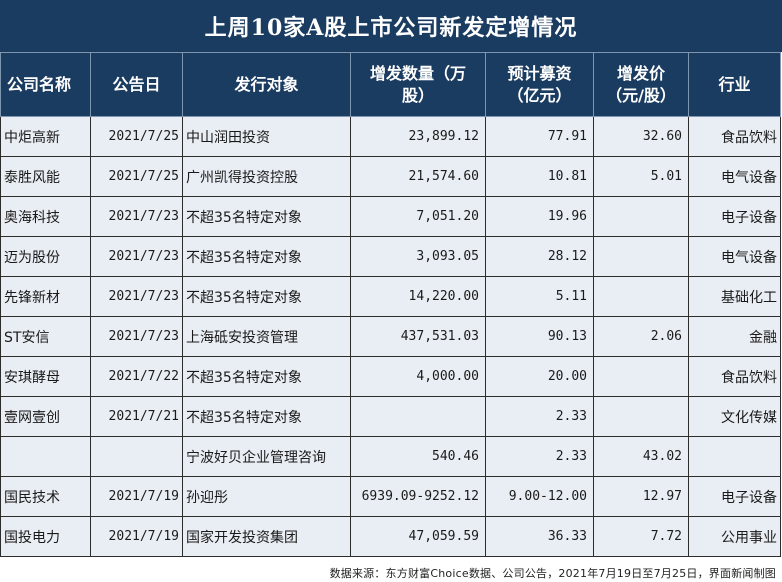 The height and width of the screenshot is (582, 782). Describe the element at coordinates (539, 496) in the screenshot. I see `cell-funds: 9.00-12.00` at that location.